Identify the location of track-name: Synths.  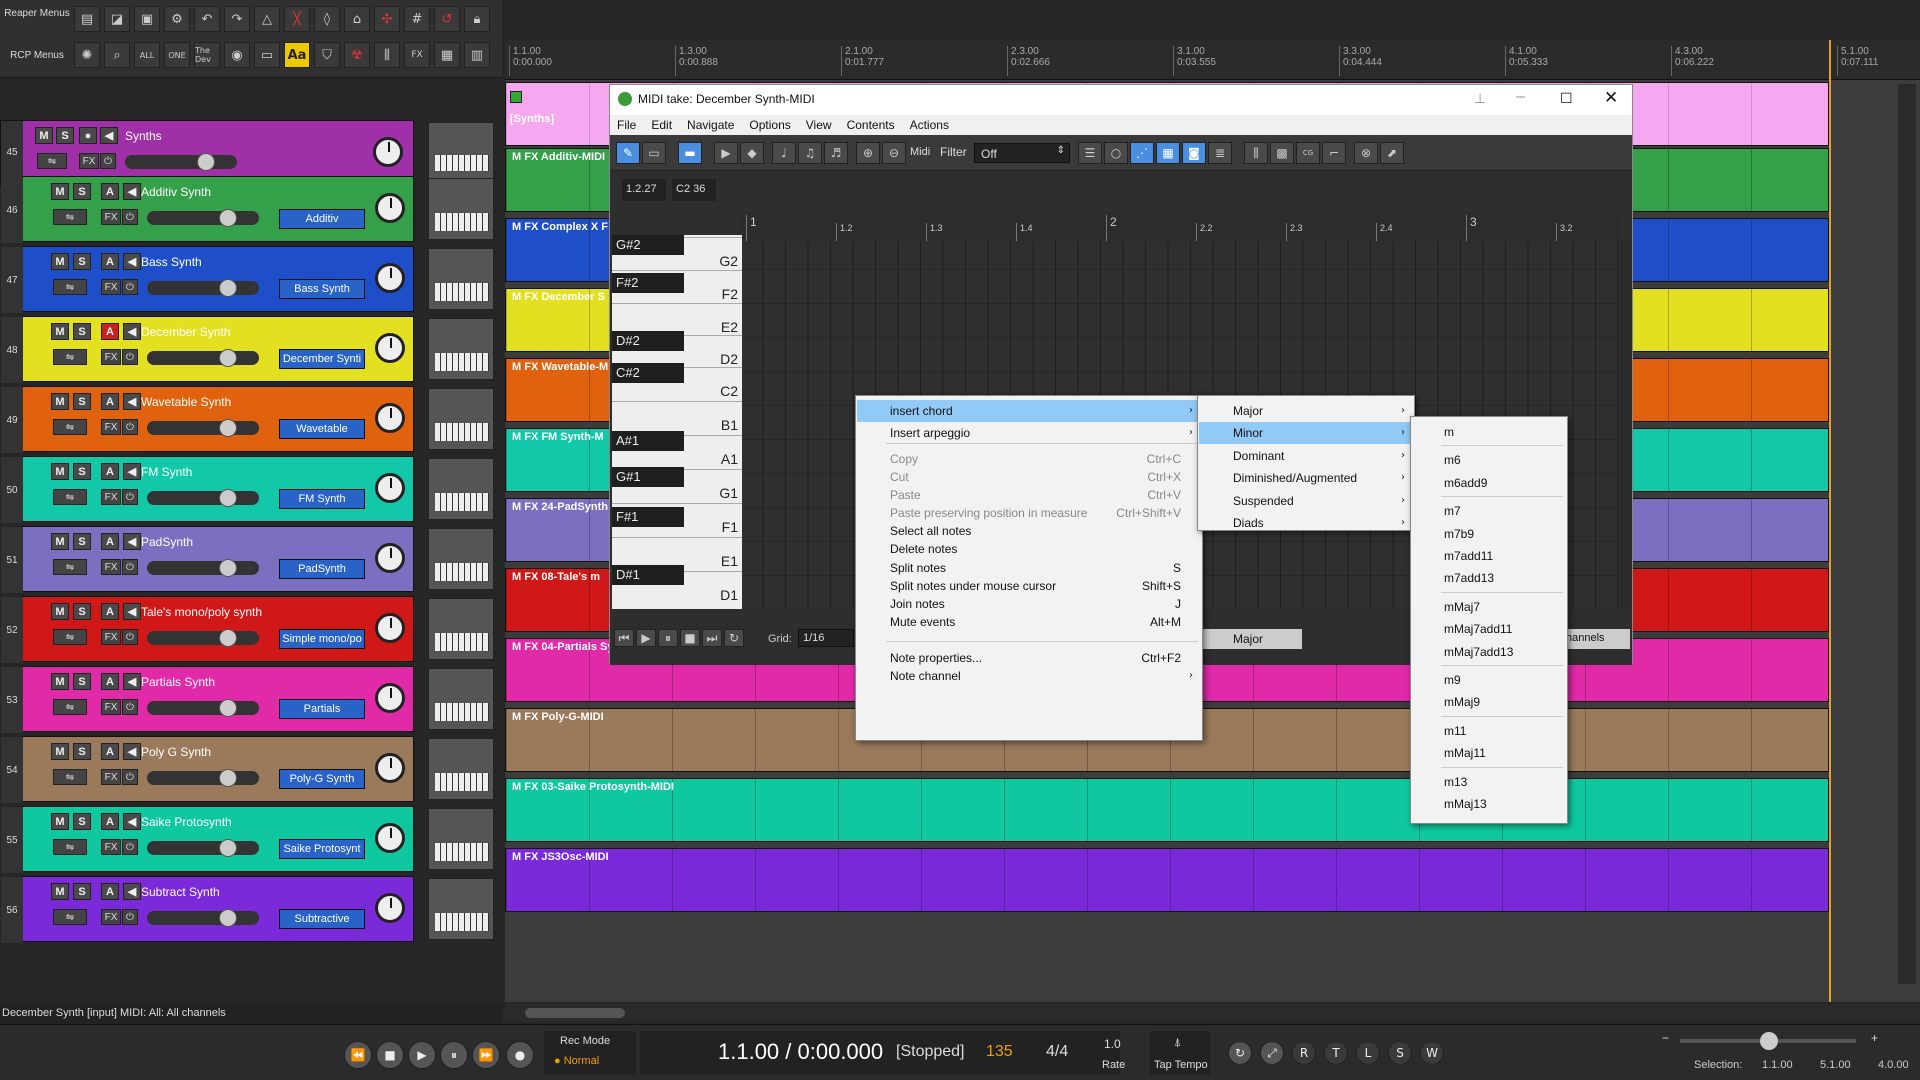
(143, 136).